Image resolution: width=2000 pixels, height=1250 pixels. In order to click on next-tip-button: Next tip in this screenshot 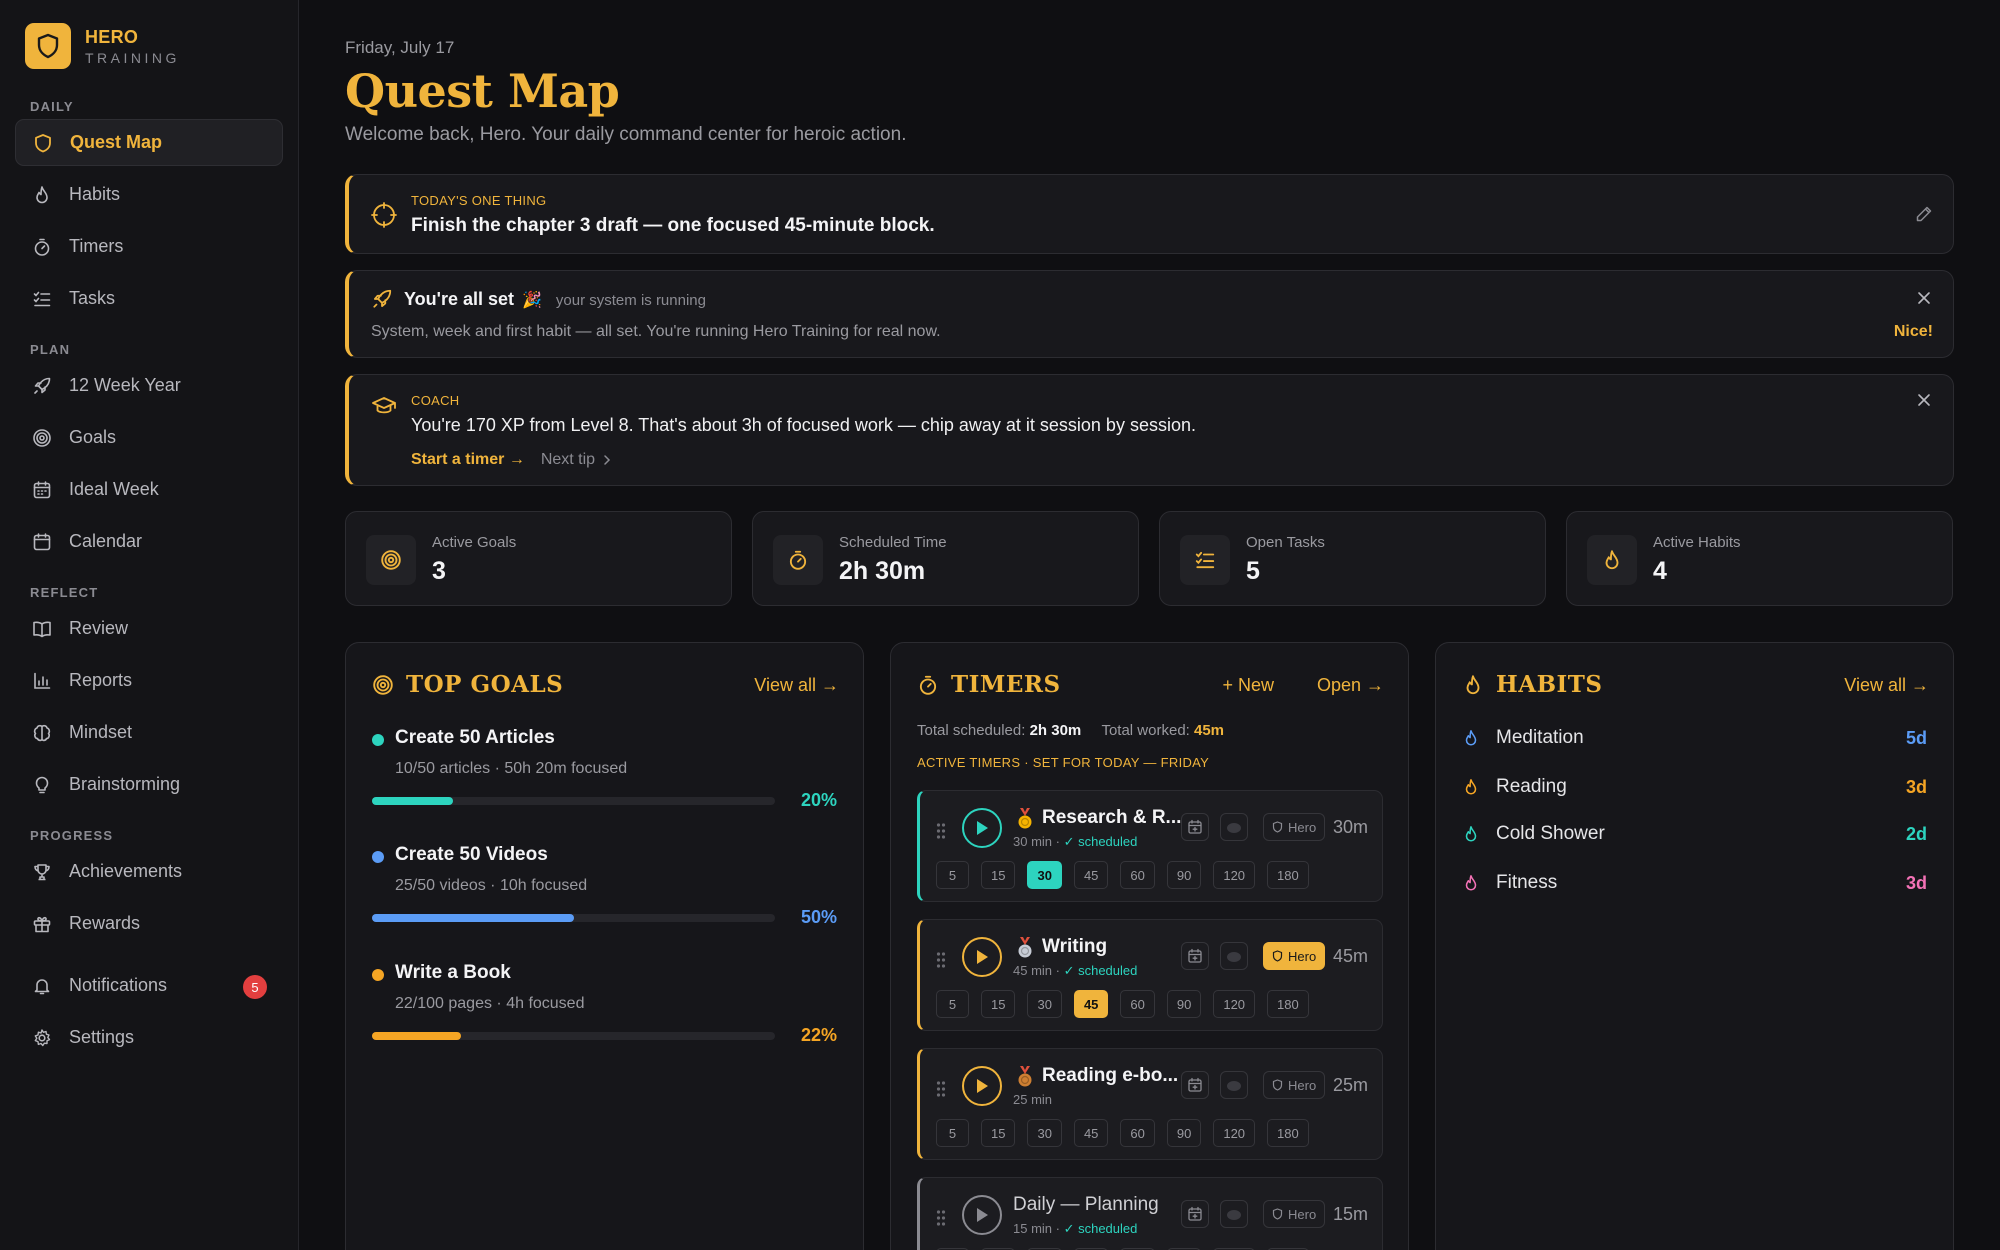, I will do `click(577, 460)`.